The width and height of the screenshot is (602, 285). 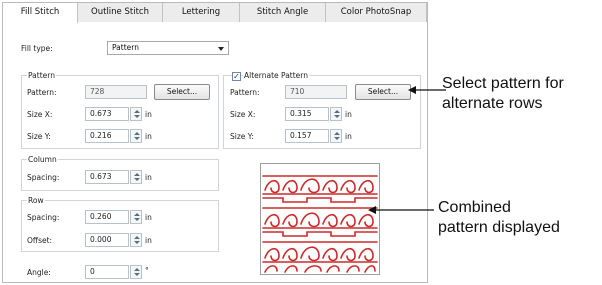 I want to click on alternate-size-y-field: 0.157, so click(x=307, y=136).